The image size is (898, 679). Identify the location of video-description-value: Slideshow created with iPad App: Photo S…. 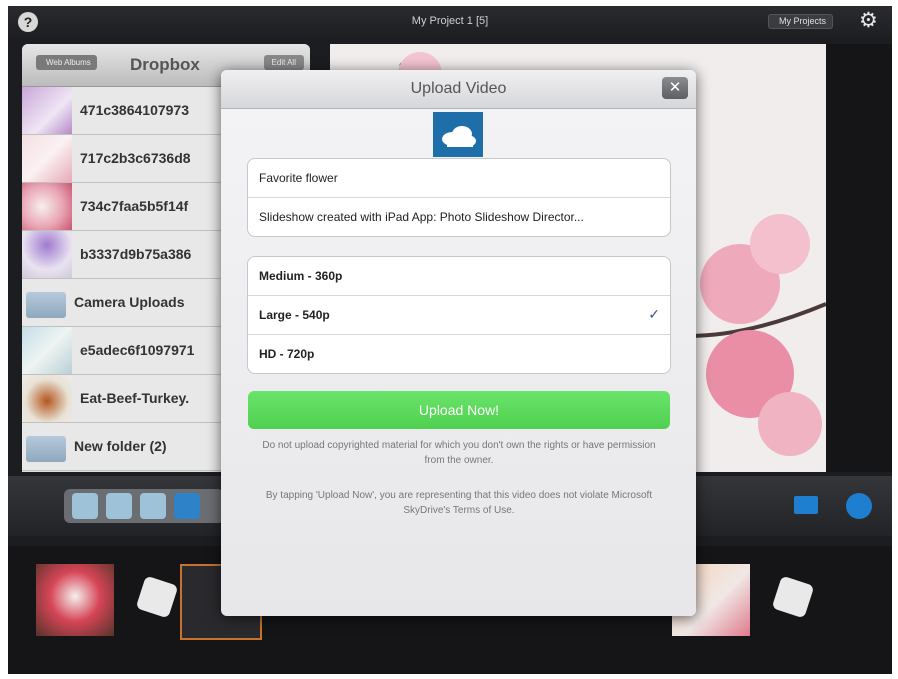
(421, 217).